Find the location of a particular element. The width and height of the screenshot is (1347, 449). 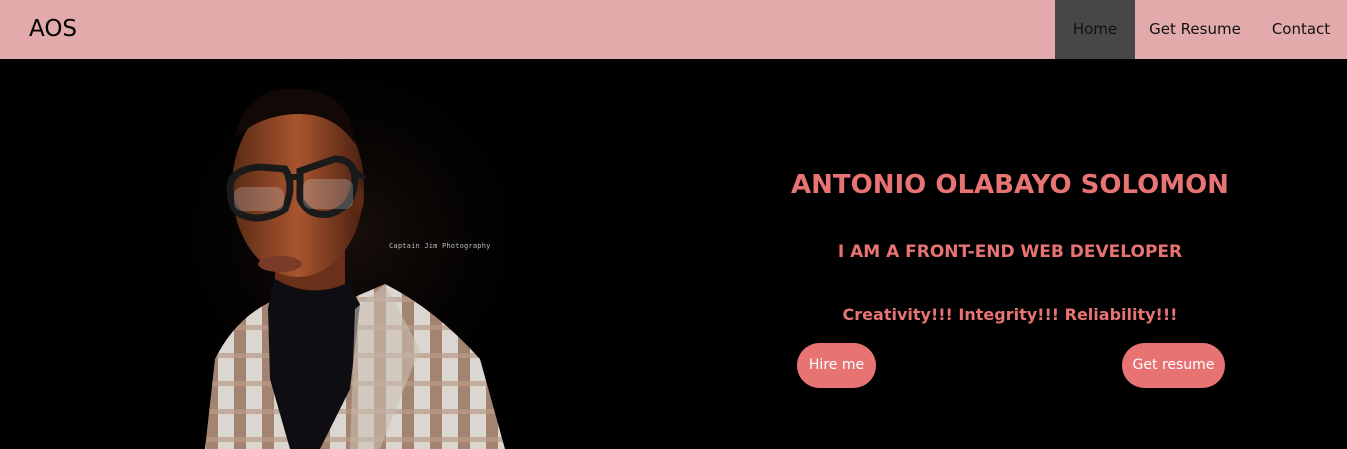

get-resume-button: Get resume is located at coordinates (1173, 365).